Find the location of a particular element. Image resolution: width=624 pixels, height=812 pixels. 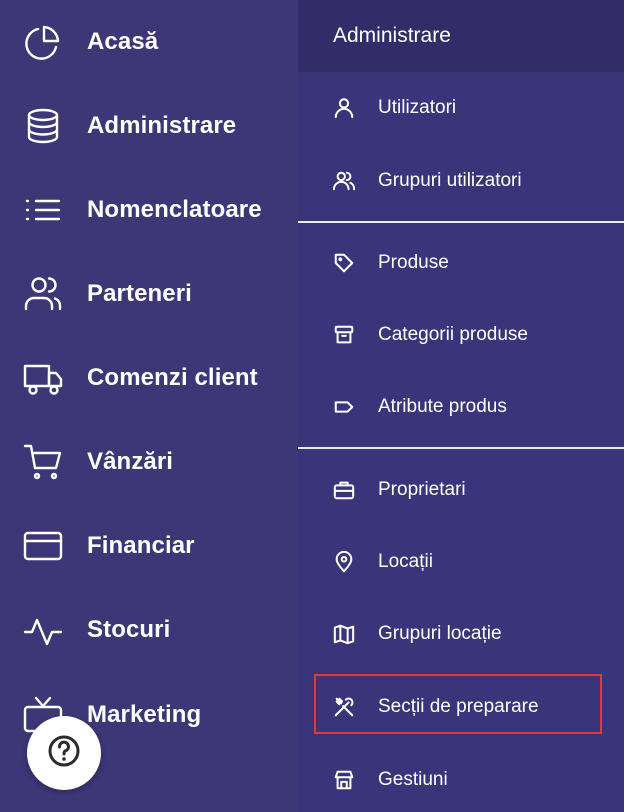

submenu-header: Administrare is located at coordinates (461, 36).